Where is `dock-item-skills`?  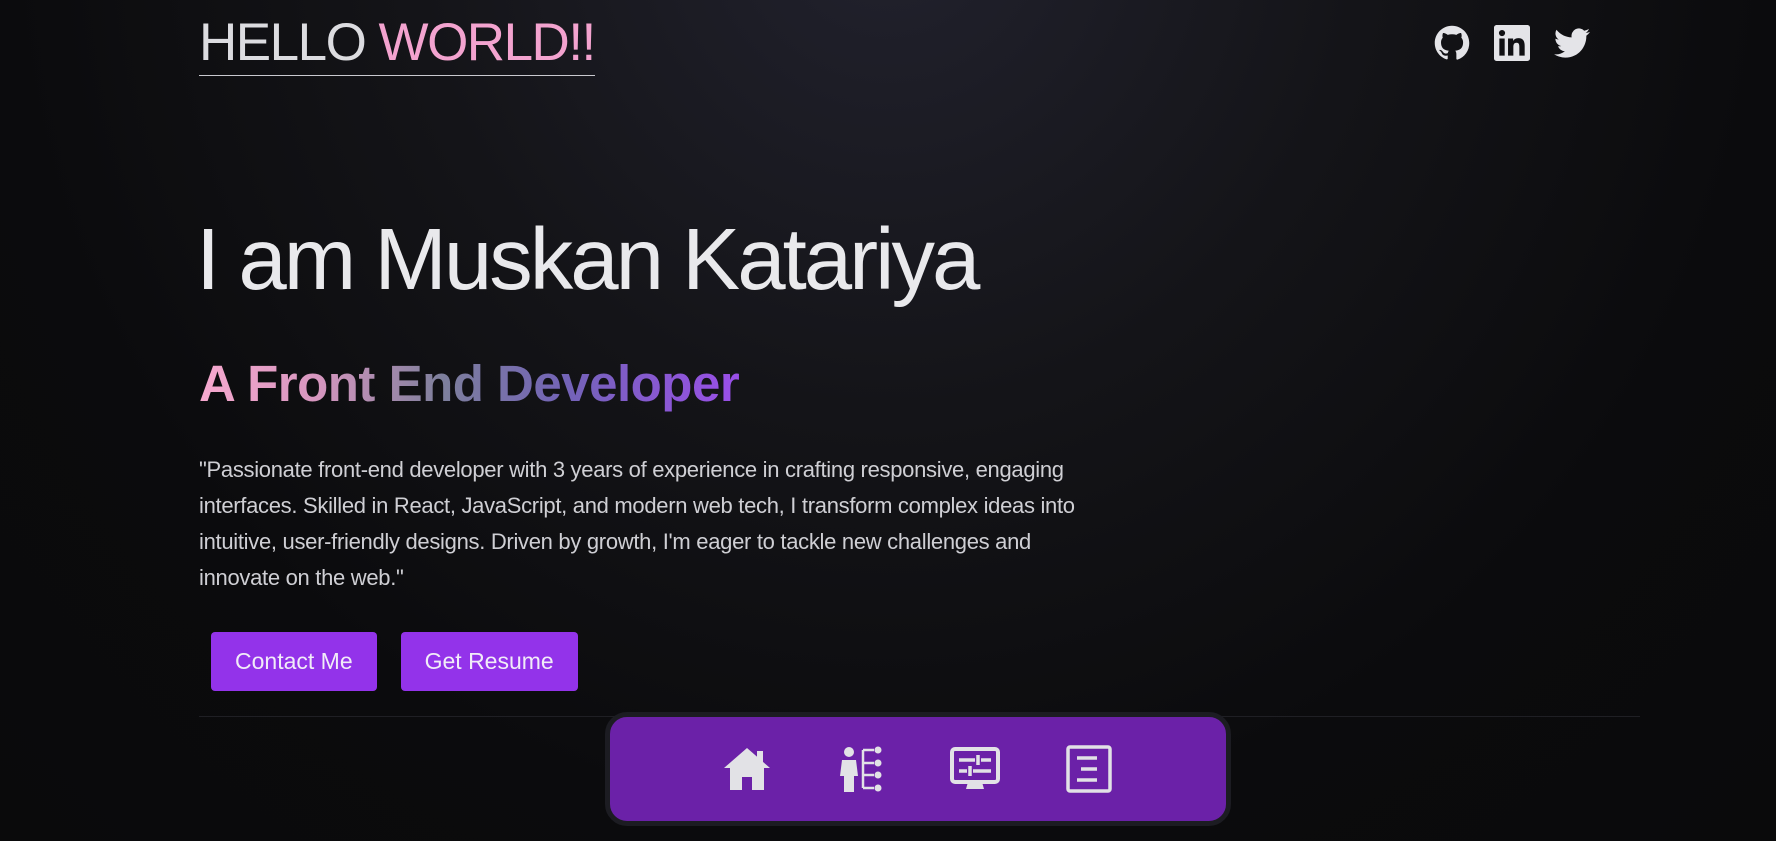 dock-item-skills is located at coordinates (861, 769).